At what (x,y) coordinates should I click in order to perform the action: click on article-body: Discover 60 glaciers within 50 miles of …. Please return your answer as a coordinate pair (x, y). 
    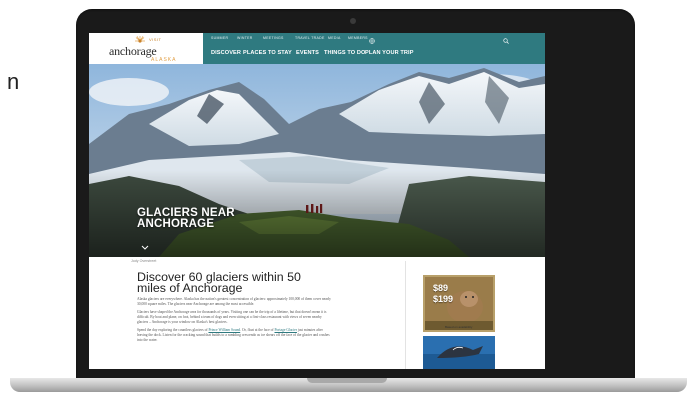
    Looking at the image, I should click on (235, 306).